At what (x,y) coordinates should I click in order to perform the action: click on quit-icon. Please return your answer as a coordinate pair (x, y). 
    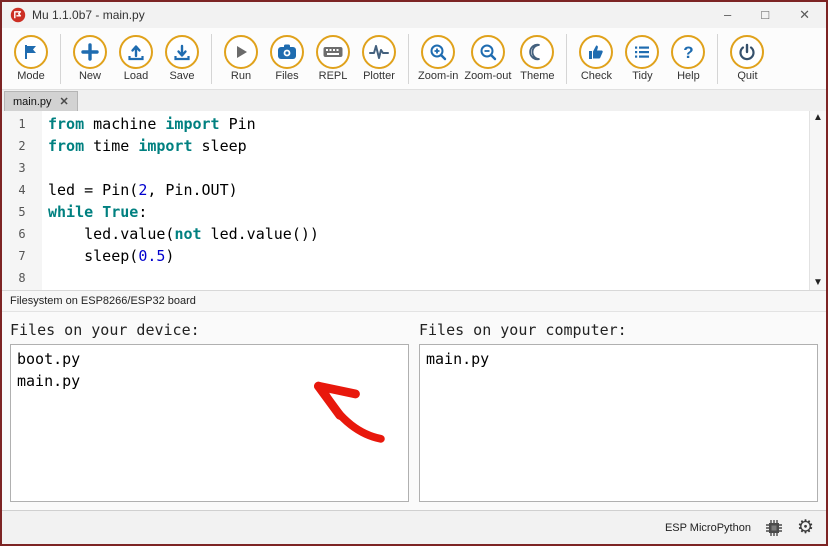
    Looking at the image, I should click on (747, 52).